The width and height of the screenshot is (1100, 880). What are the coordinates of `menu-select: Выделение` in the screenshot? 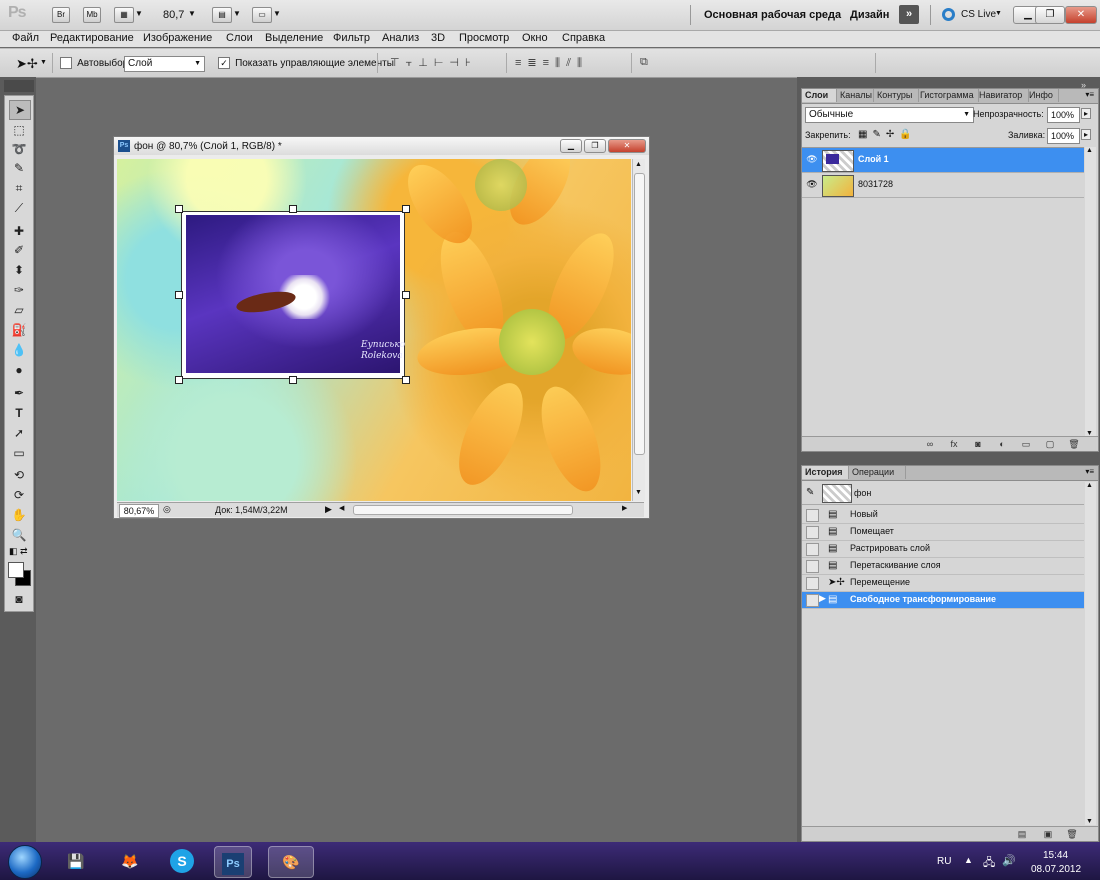 It's located at (294, 38).